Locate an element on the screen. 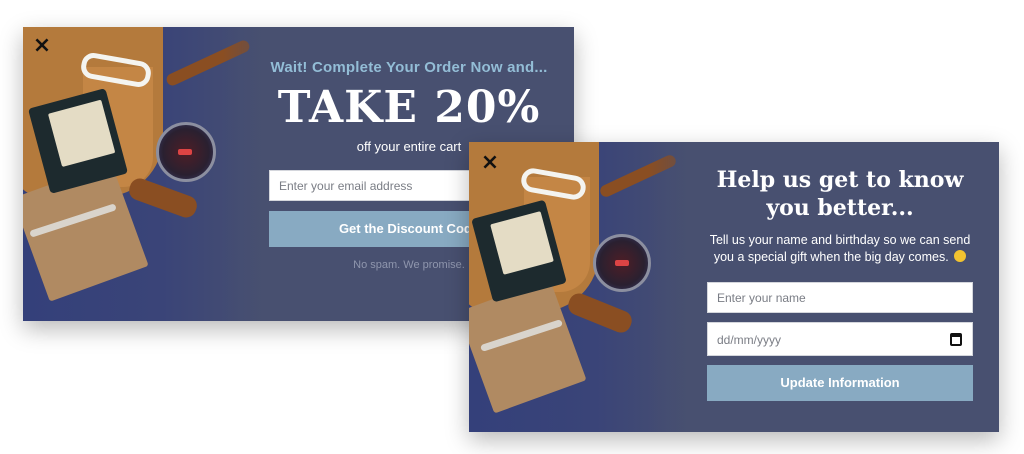 The width and height of the screenshot is (1024, 454). headline: TAKE 20% is located at coordinates (409, 107).